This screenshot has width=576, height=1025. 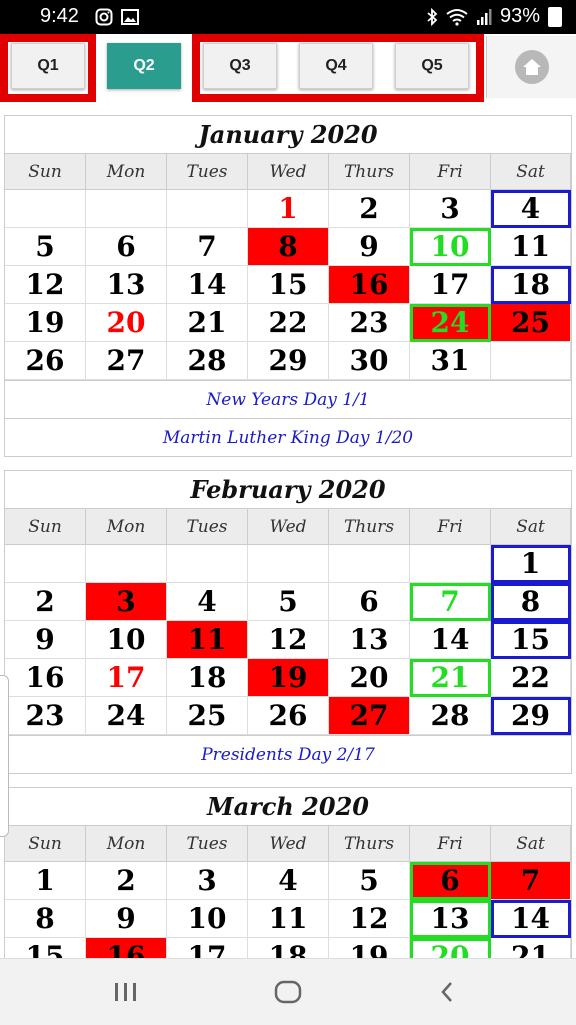 What do you see at coordinates (130, 17) in the screenshot?
I see `gallery-icon` at bounding box center [130, 17].